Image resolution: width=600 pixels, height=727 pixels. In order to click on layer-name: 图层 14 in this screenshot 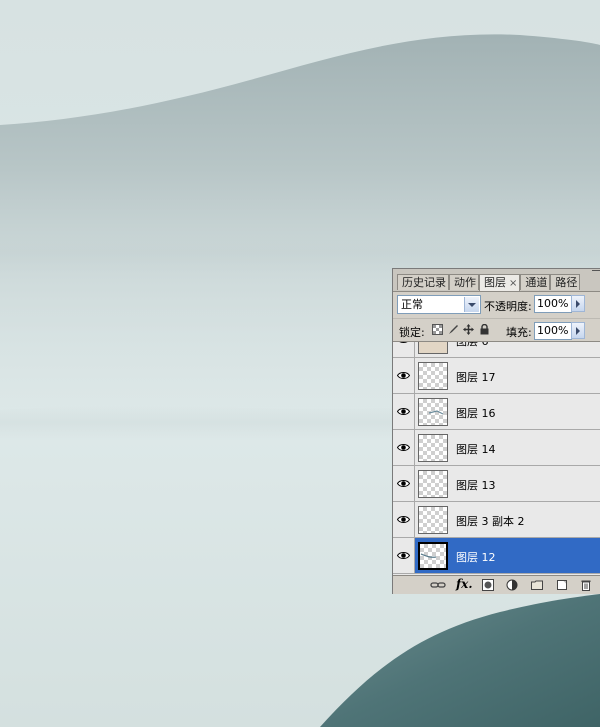, I will do `click(476, 449)`.